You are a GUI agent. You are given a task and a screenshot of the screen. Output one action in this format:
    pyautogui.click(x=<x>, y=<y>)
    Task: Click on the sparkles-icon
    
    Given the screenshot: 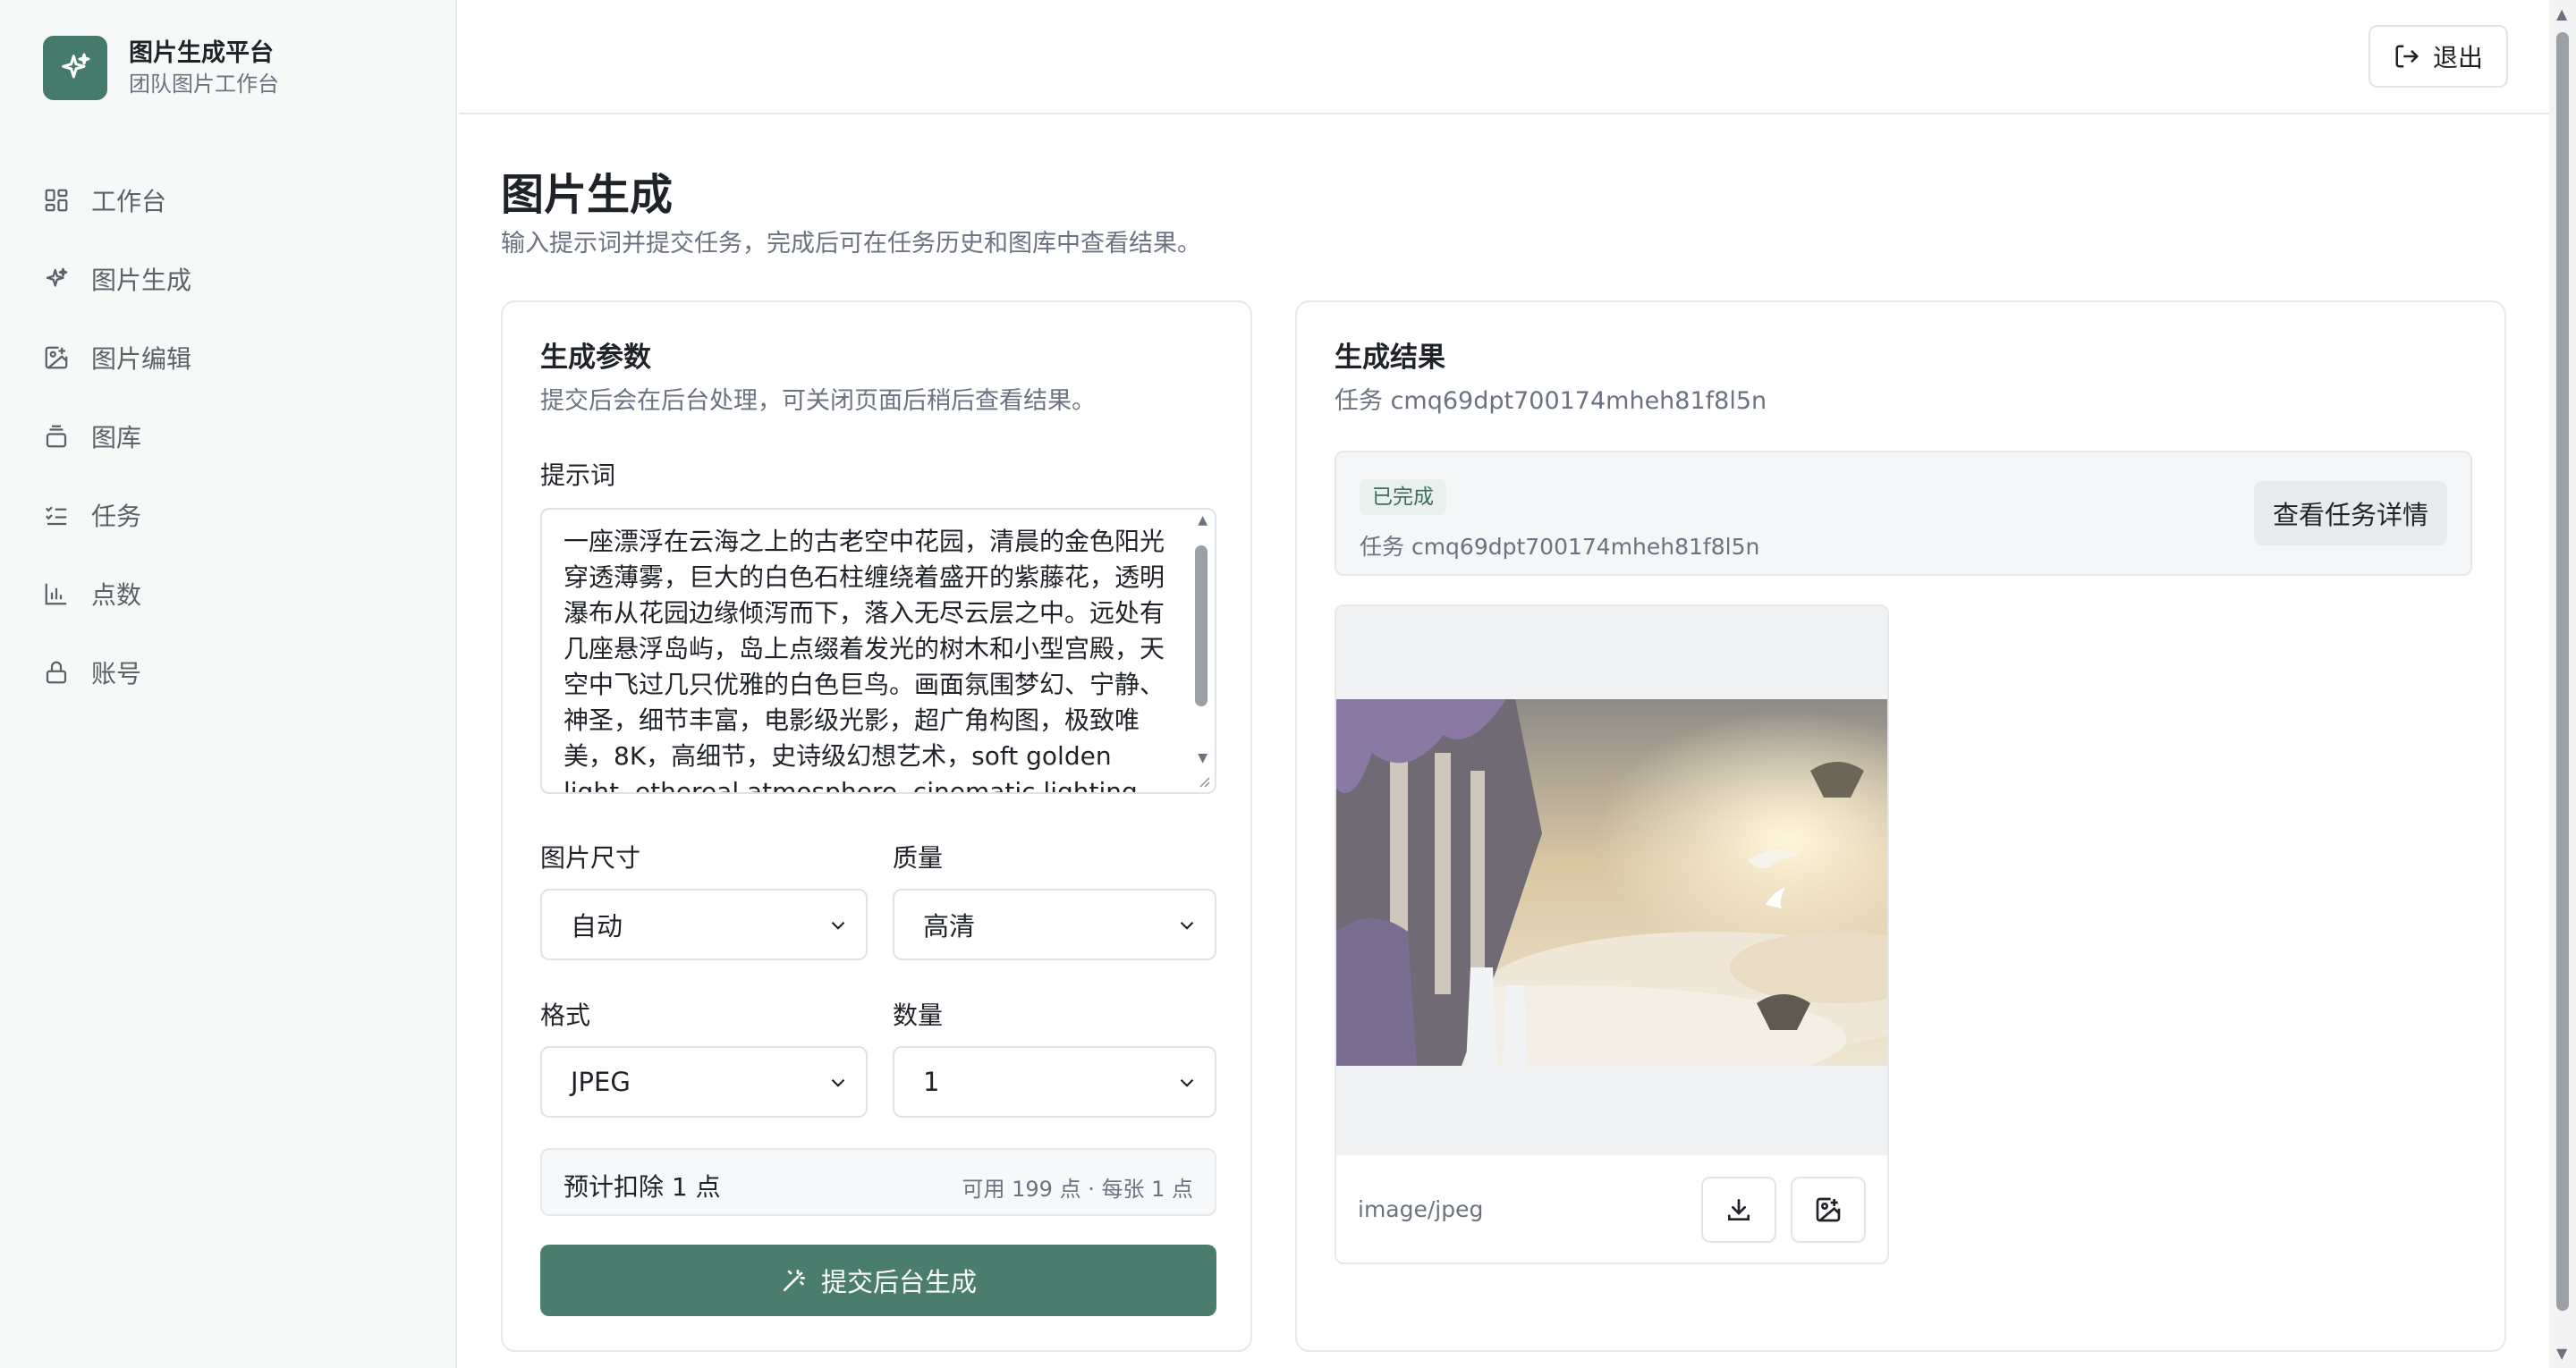 What is the action you would take?
    pyautogui.click(x=57, y=277)
    